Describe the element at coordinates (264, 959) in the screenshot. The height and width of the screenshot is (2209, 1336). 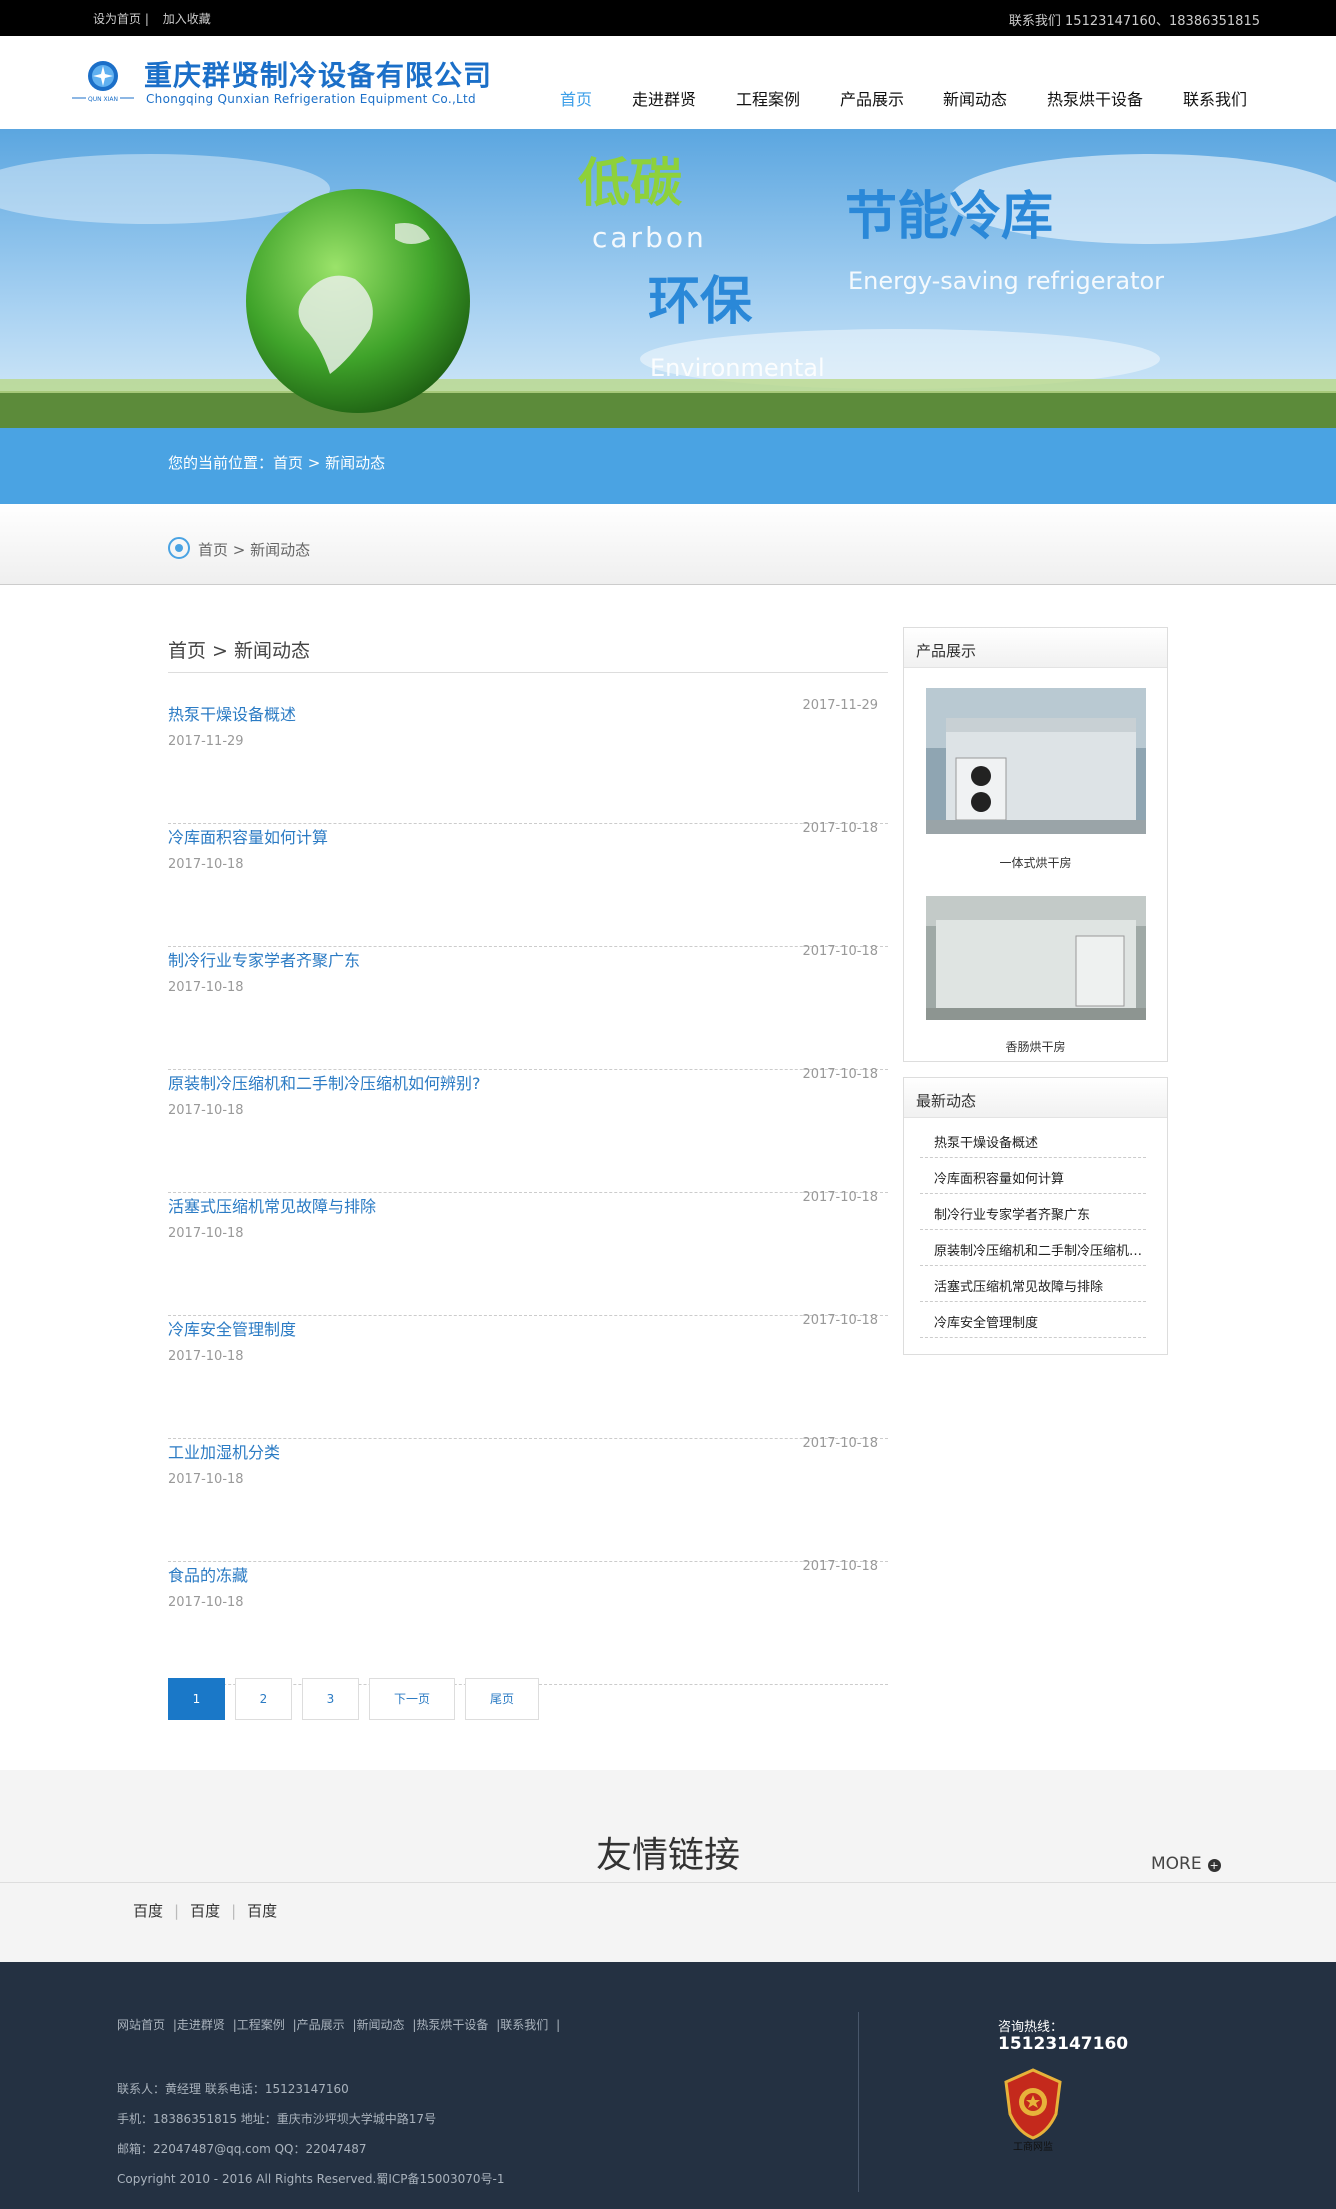
I see `news-title-link: 制冷行业专家学者齐聚广东` at that location.